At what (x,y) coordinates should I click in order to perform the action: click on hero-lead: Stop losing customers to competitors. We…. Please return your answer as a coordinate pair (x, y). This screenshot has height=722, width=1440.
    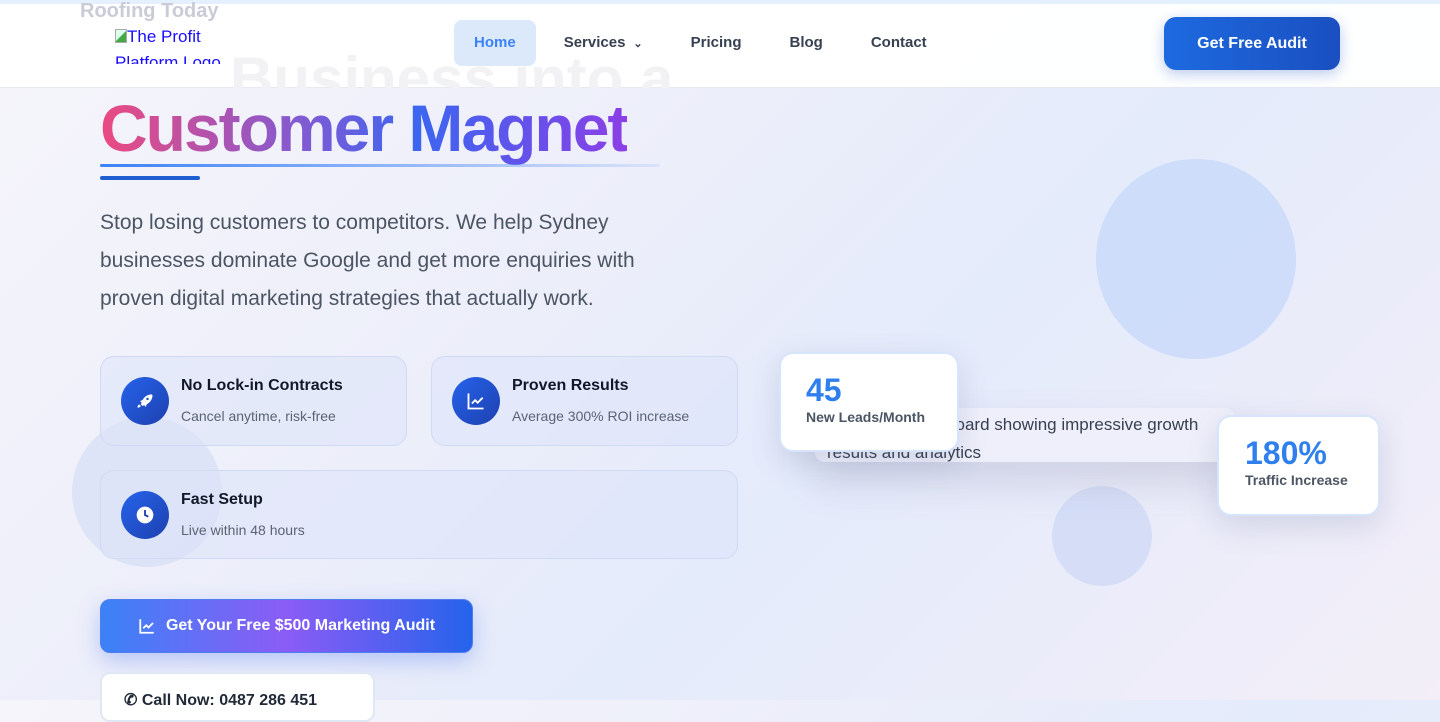
    Looking at the image, I should click on (367, 260).